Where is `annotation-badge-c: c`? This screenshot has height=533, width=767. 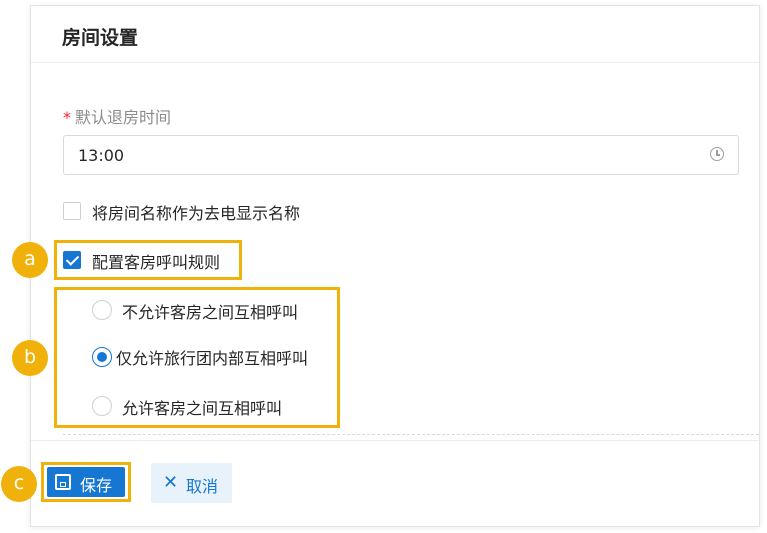 annotation-badge-c: c is located at coordinates (19, 484).